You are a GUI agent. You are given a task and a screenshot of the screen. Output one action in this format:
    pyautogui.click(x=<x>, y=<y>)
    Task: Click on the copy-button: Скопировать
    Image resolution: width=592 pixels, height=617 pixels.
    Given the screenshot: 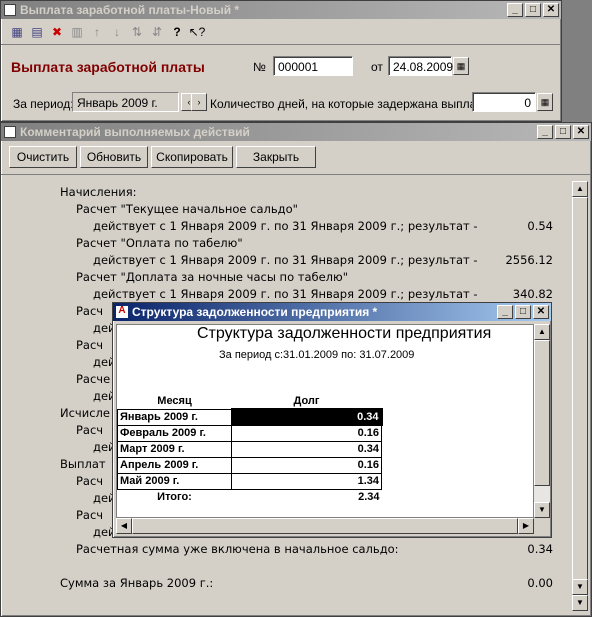 What is the action you would take?
    pyautogui.click(x=192, y=157)
    